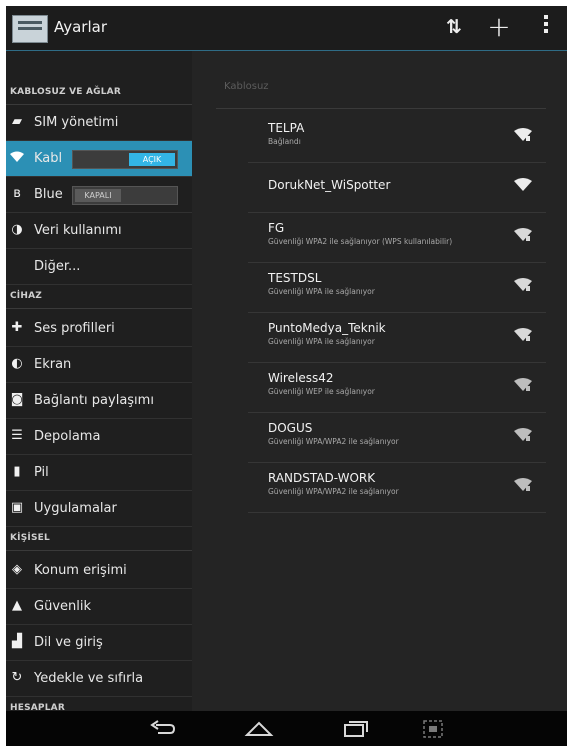 The height and width of the screenshot is (748, 573). What do you see at coordinates (17, 569) in the screenshot?
I see `location-icon: ◈` at bounding box center [17, 569].